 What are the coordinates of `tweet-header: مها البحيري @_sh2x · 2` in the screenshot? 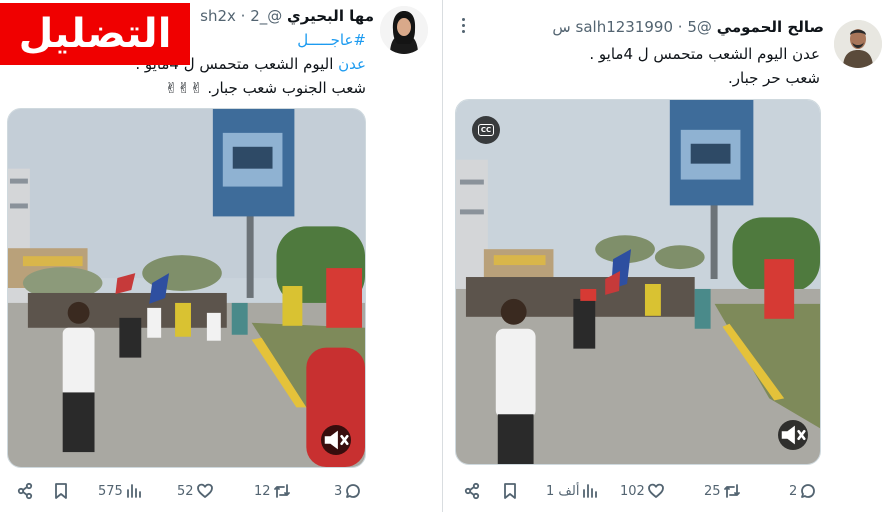 It's located at (287, 16).